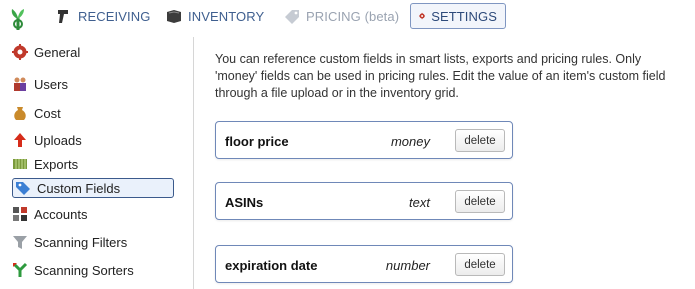 The image size is (695, 289). I want to click on sidebar-item-label: Exports, so click(56, 164).